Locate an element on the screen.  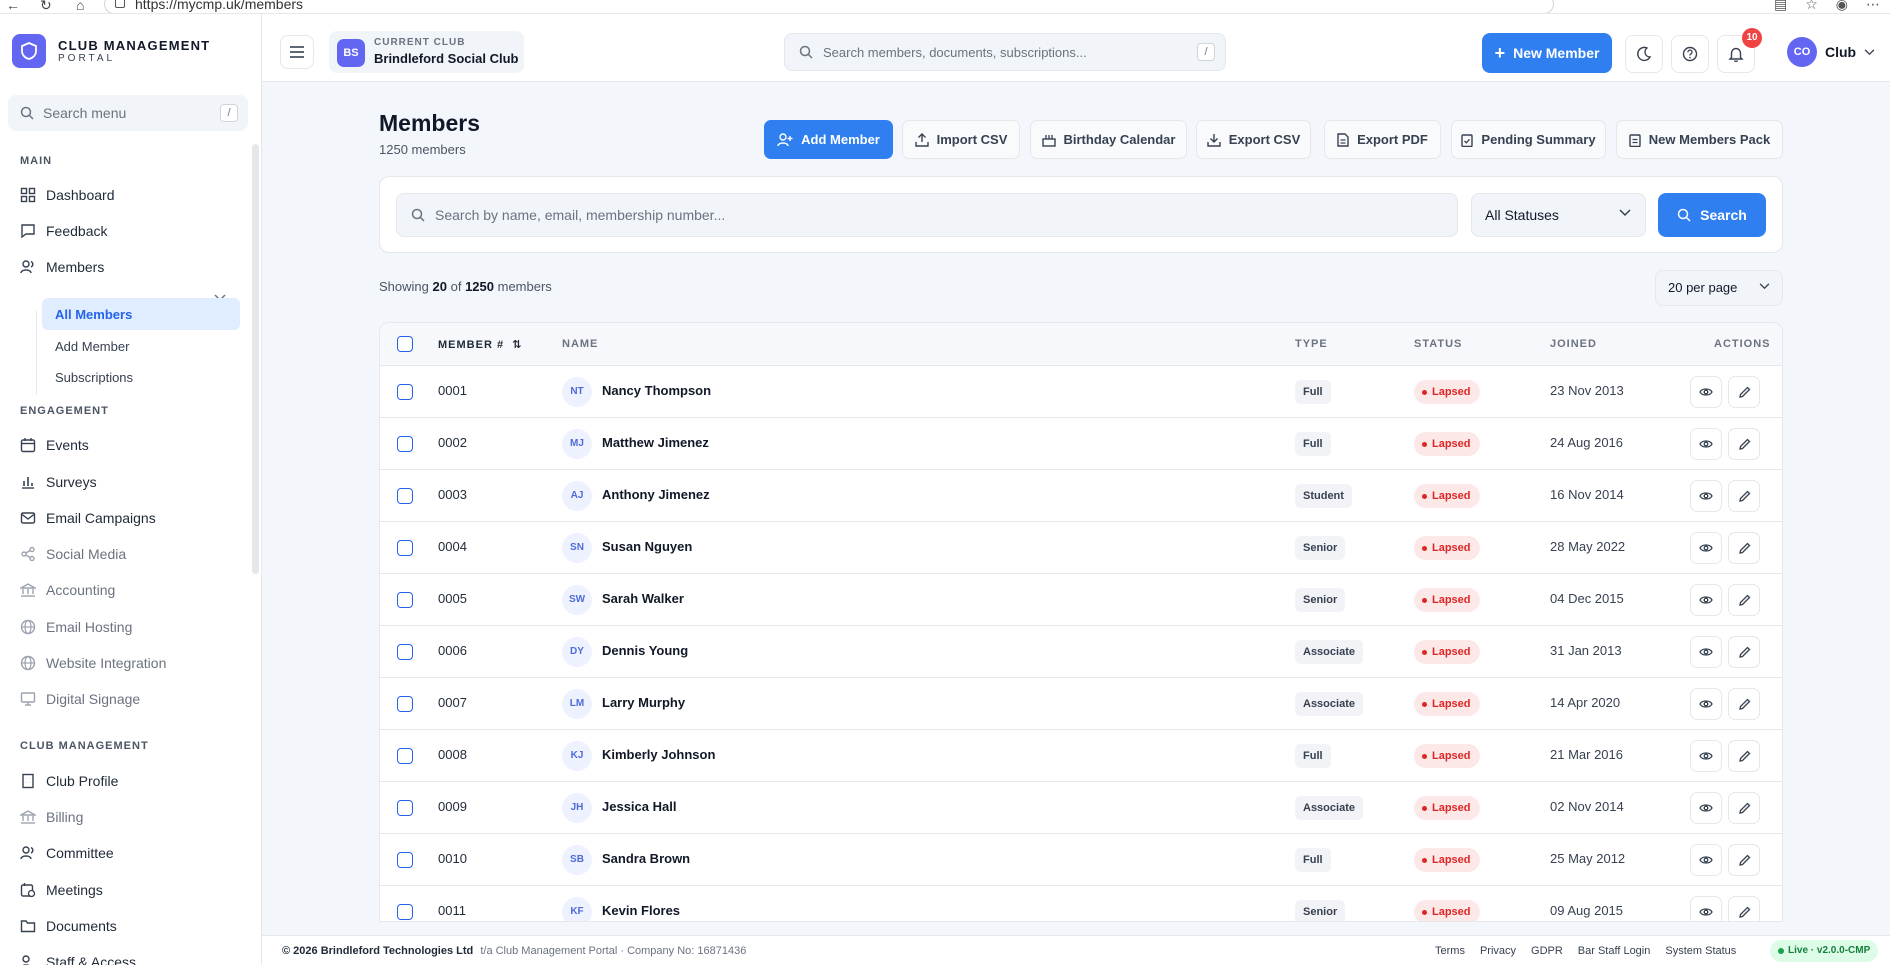
pending-summary-button: Pending Summary is located at coordinates (1528, 139).